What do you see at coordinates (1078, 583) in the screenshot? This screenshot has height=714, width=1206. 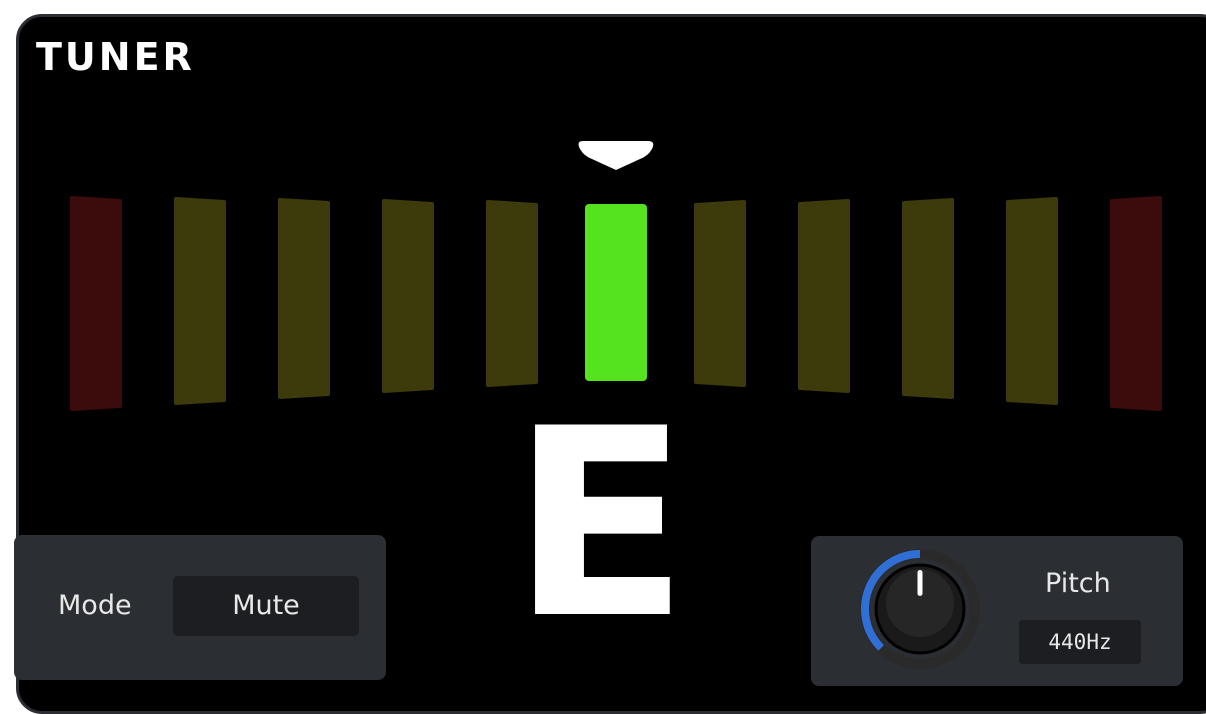 I see `pitch-label: Pitch` at bounding box center [1078, 583].